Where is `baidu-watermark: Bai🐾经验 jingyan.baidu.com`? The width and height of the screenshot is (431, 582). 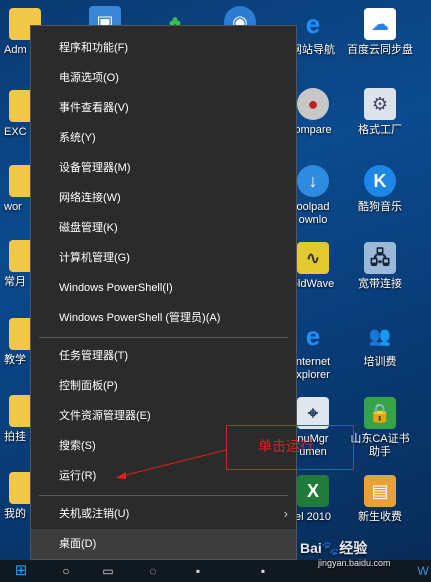 baidu-watermark: Bai🐾经验 jingyan.baidu.com is located at coordinates (345, 553).